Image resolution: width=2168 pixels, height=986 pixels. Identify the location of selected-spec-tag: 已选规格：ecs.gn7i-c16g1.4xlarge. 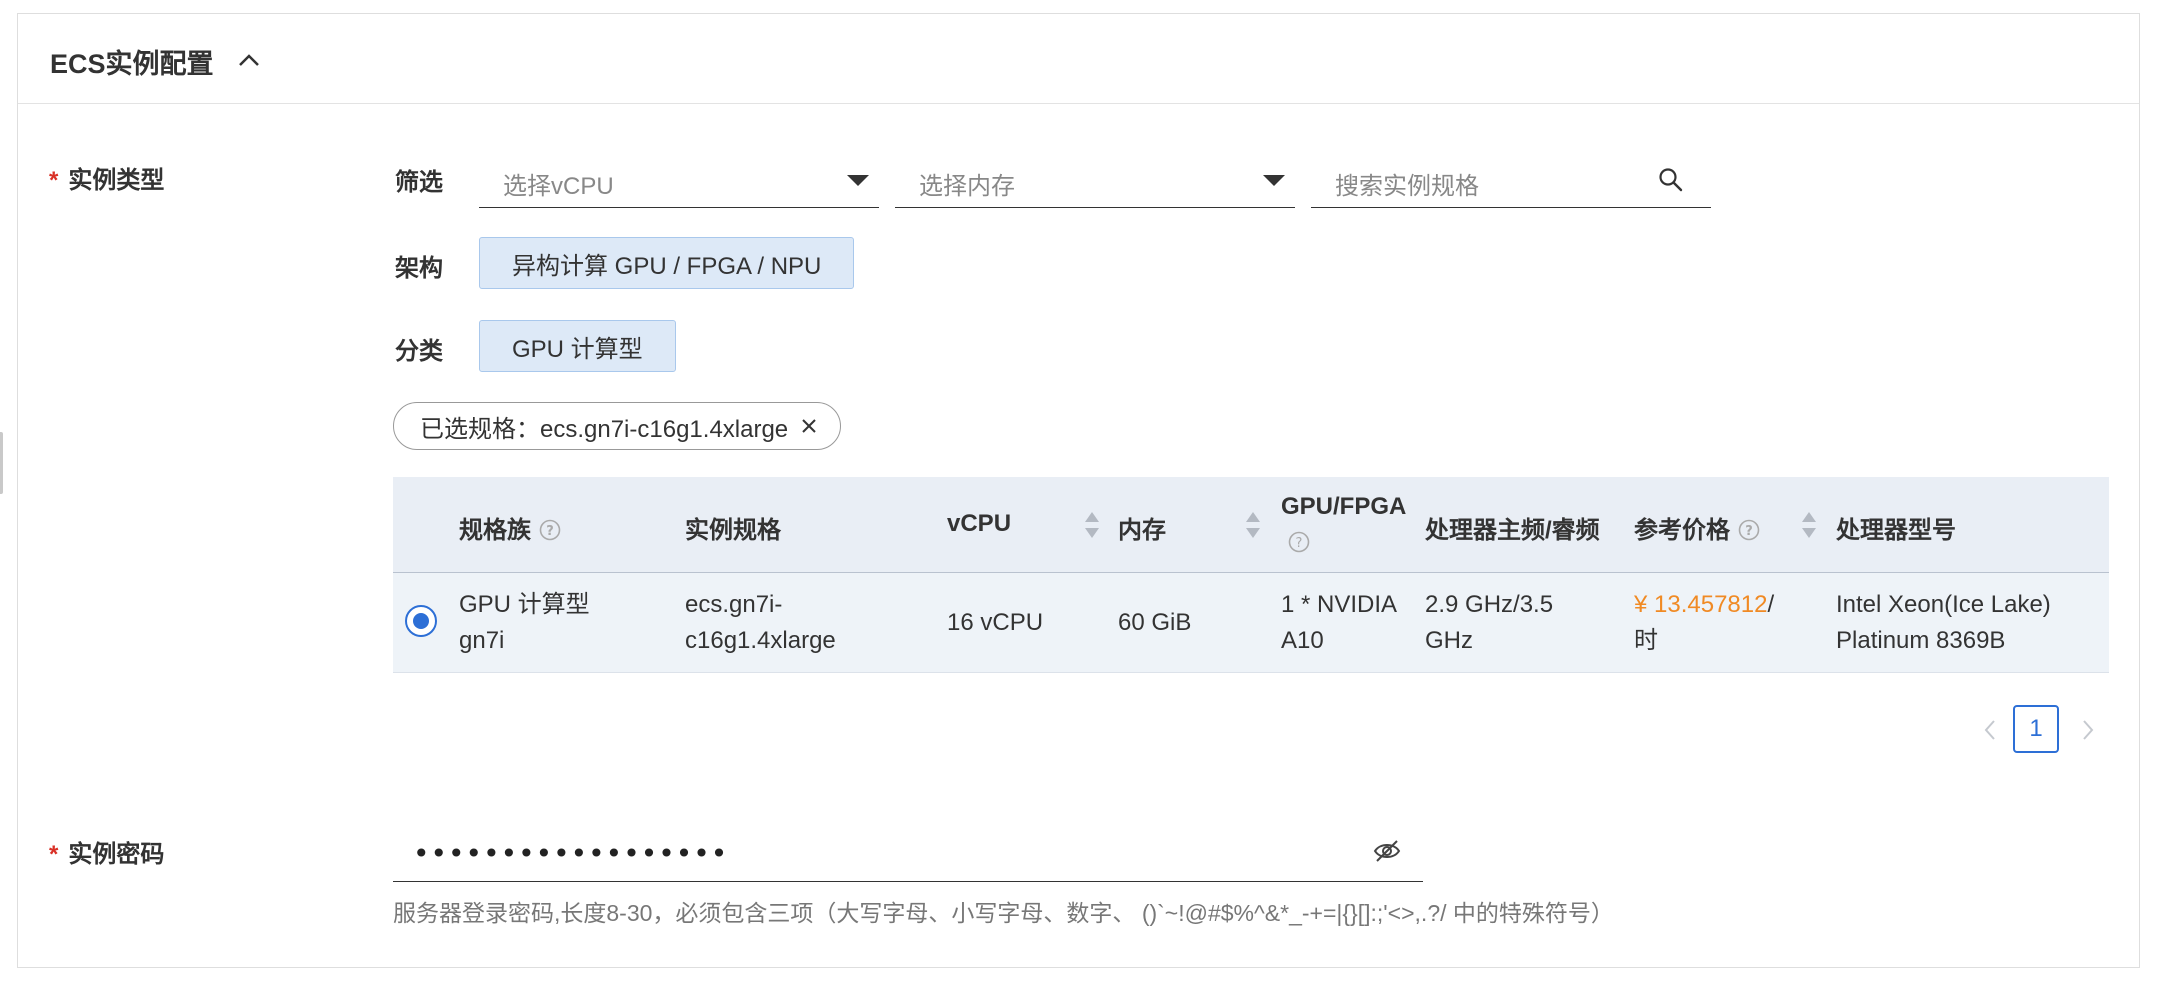
(617, 426).